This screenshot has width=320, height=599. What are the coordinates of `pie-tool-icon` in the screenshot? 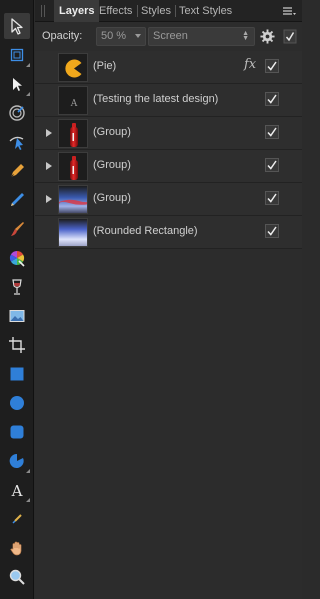 It's located at (16, 460).